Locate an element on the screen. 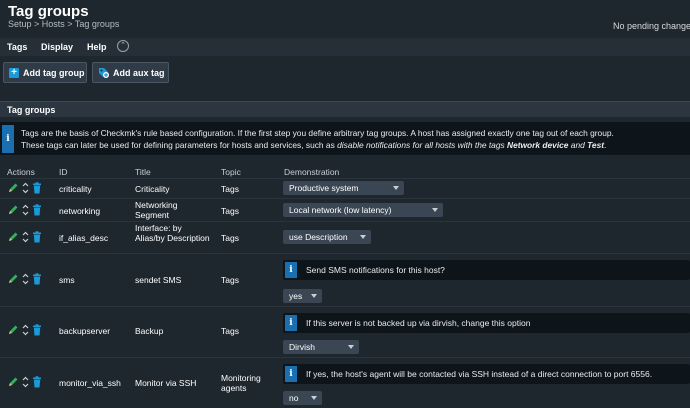 Image resolution: width=690 pixels, height=408 pixels. tag-group-id: criticality is located at coordinates (75, 189).